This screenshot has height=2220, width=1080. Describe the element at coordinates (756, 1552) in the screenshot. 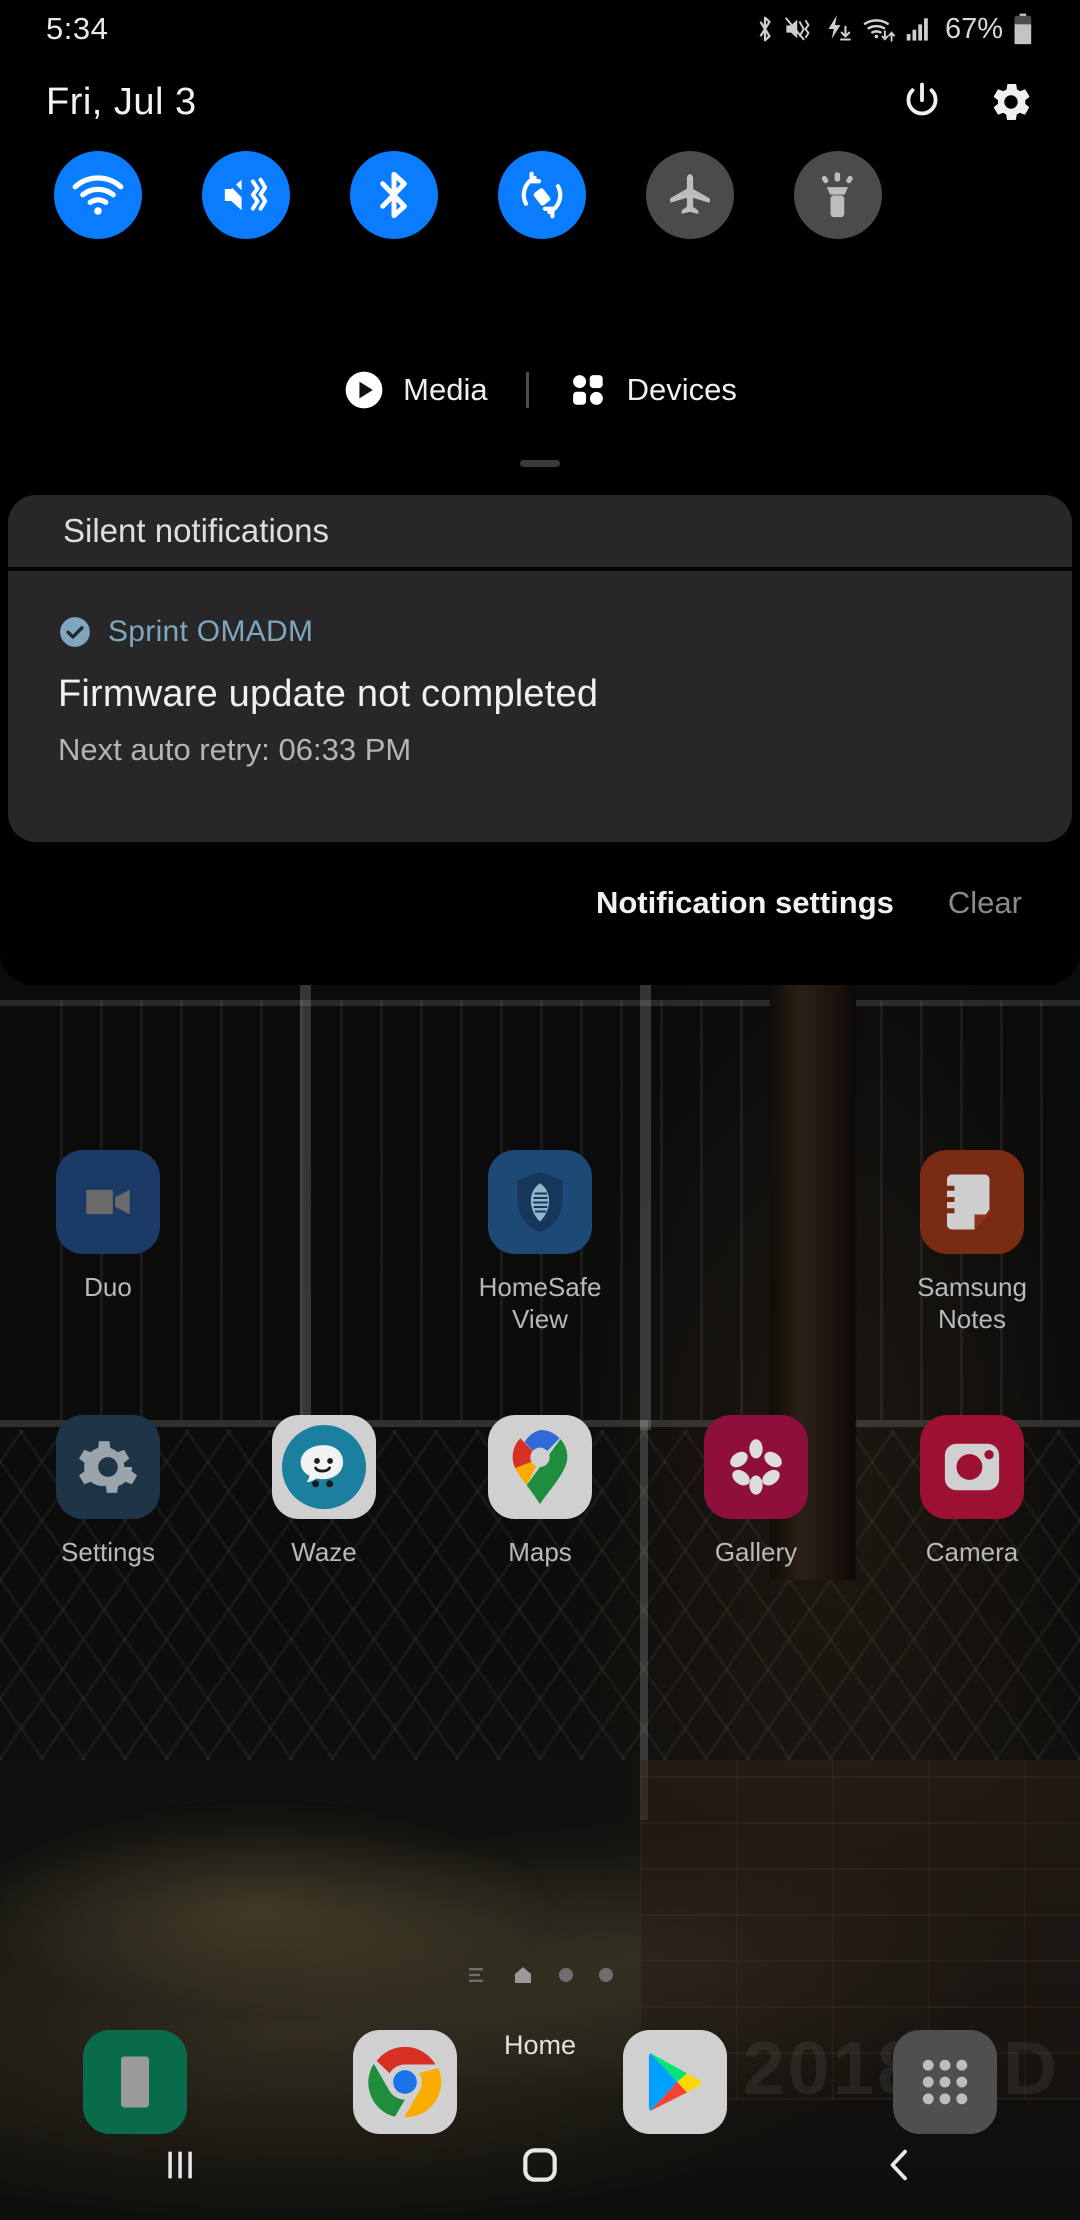

I see `app-label: Gallery` at that location.